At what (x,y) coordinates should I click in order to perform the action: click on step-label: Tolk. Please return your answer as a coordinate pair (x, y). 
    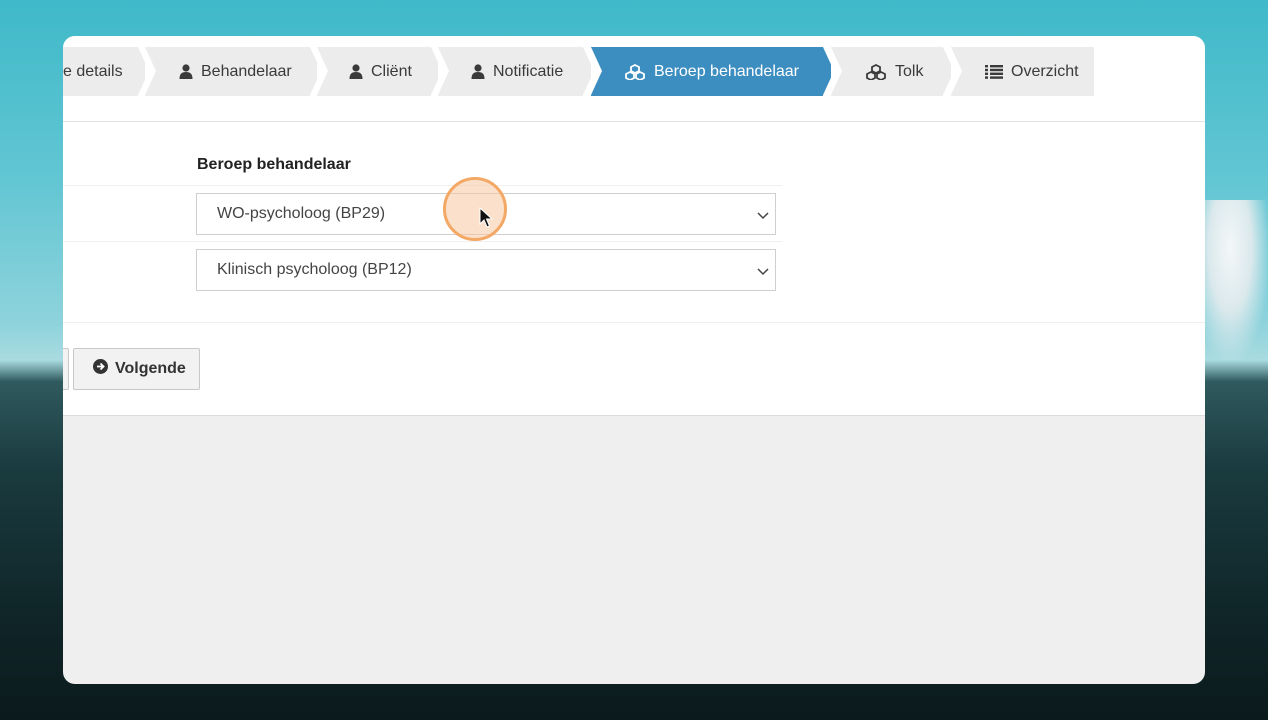
    Looking at the image, I should click on (909, 71).